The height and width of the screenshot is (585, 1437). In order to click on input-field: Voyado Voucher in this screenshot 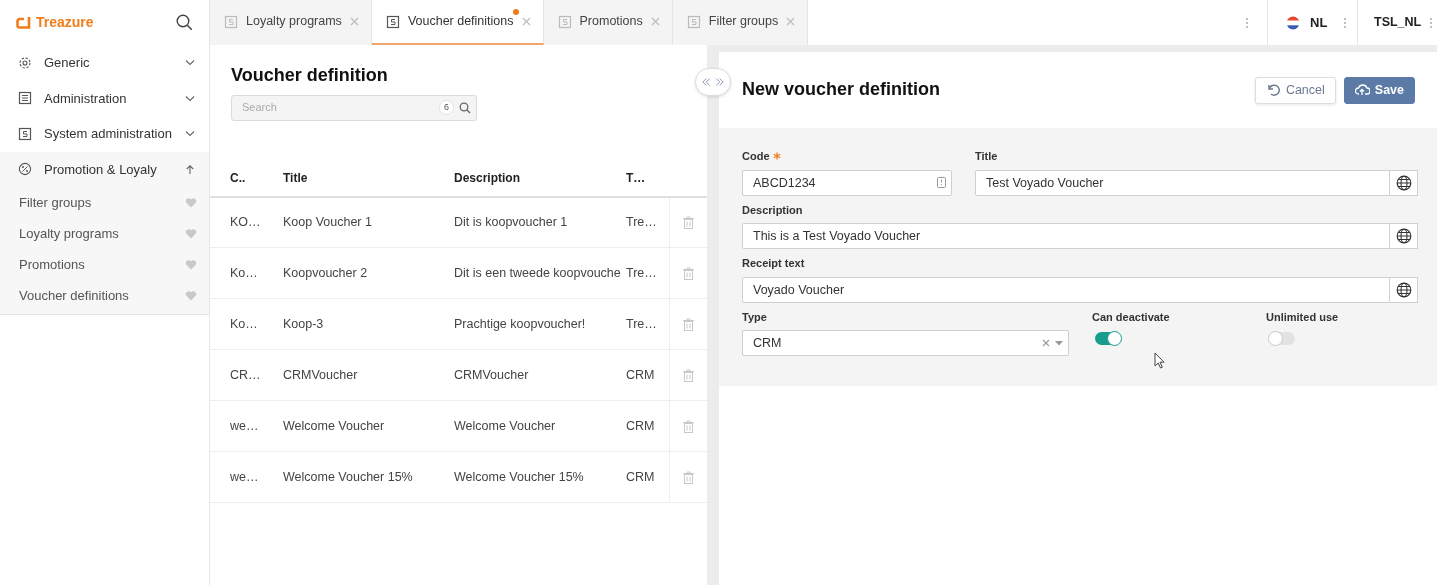, I will do `click(1066, 289)`.